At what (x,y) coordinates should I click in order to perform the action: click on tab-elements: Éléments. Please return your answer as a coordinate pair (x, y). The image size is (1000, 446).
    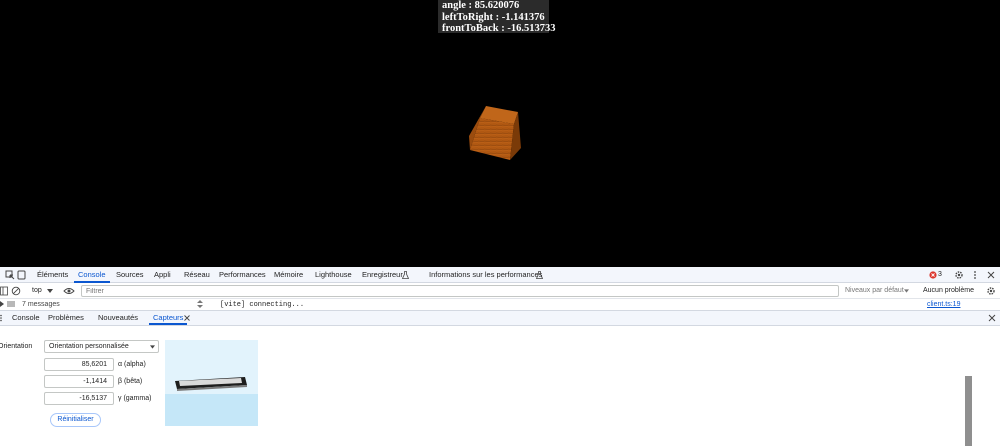
    Looking at the image, I should click on (52, 275).